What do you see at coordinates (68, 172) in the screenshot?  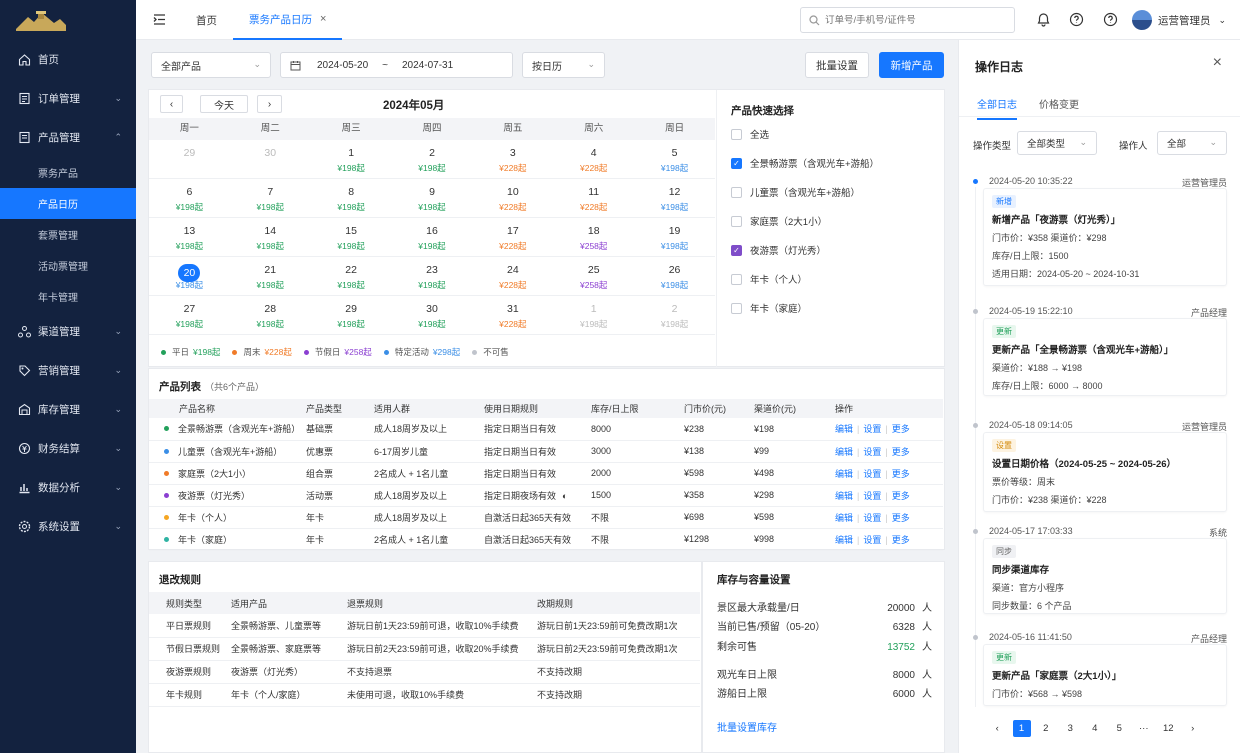 I see `sidebar-subitem: 票务产品` at bounding box center [68, 172].